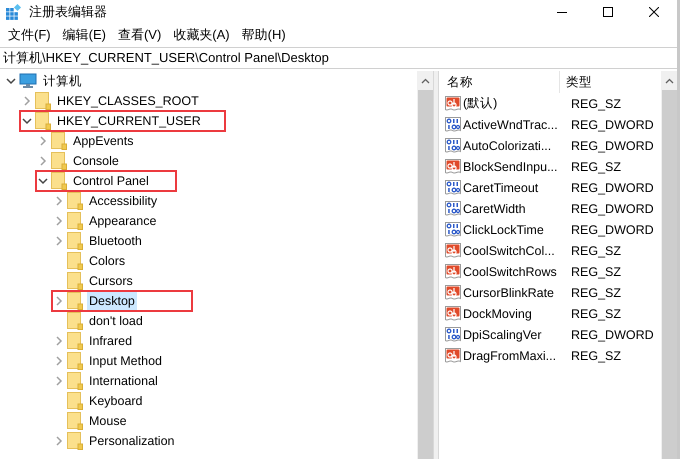 The height and width of the screenshot is (459, 680). I want to click on column-header: 类型, so click(576, 82).